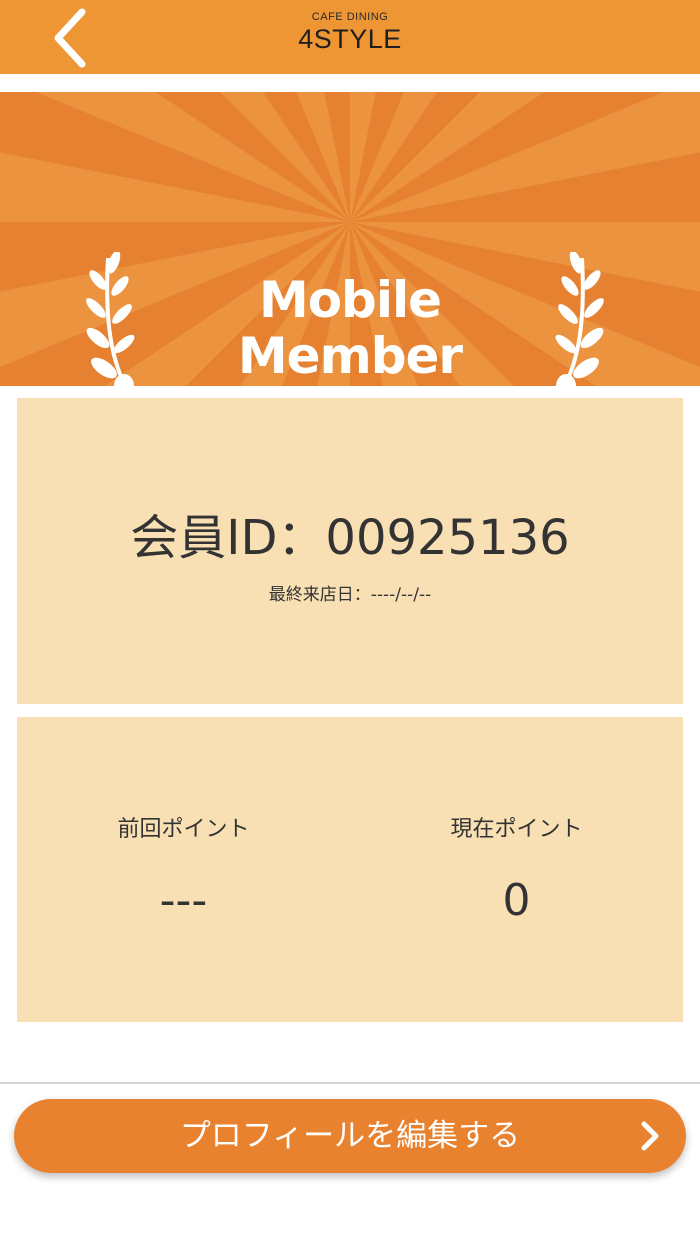 This screenshot has height=1244, width=700. I want to click on edit-profile-button: プロフィールを編集する, so click(350, 1136).